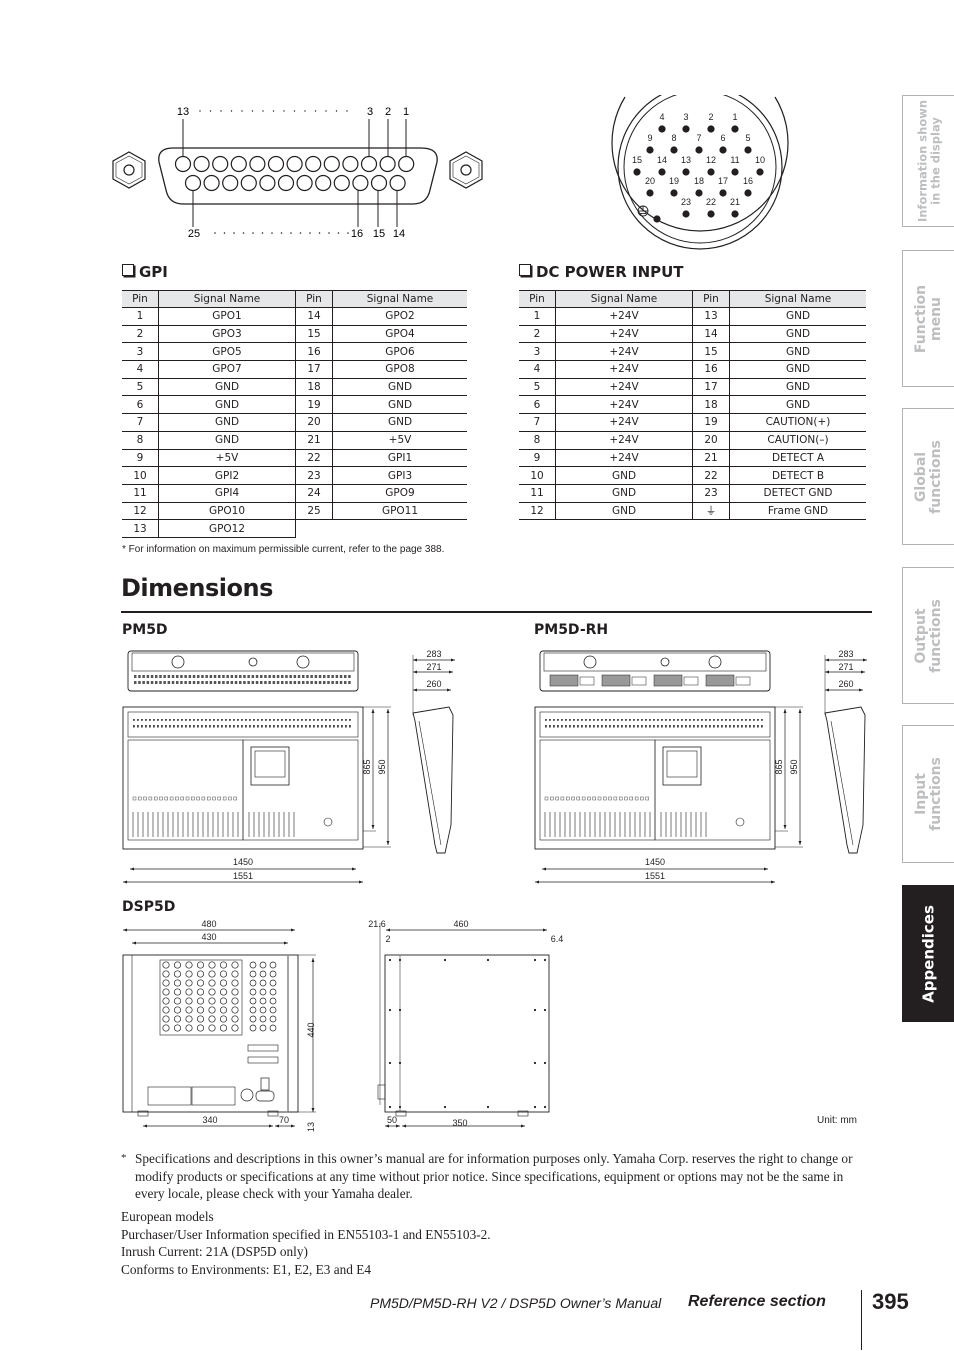 The width and height of the screenshot is (954, 1351). What do you see at coordinates (665, 662) in the screenshot?
I see `connector-icon` at bounding box center [665, 662].